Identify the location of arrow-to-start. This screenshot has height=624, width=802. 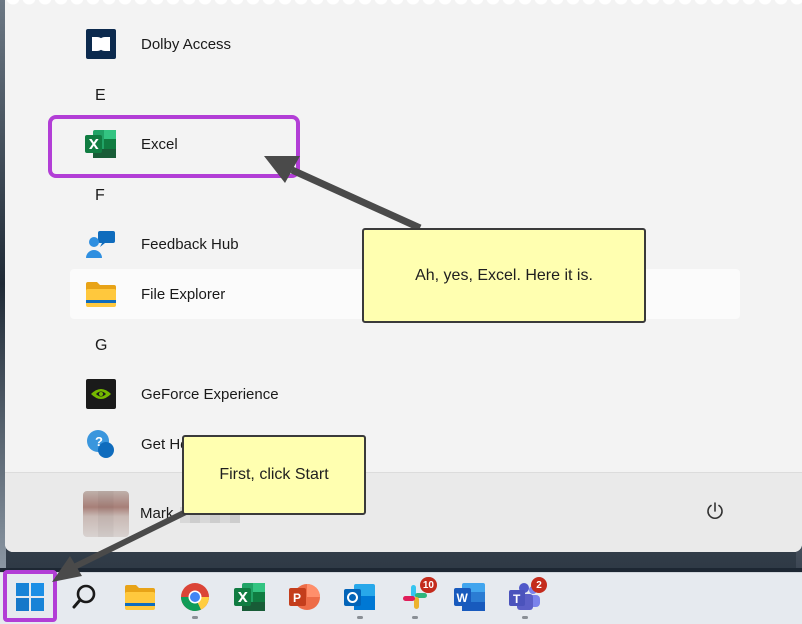
(136, 536).